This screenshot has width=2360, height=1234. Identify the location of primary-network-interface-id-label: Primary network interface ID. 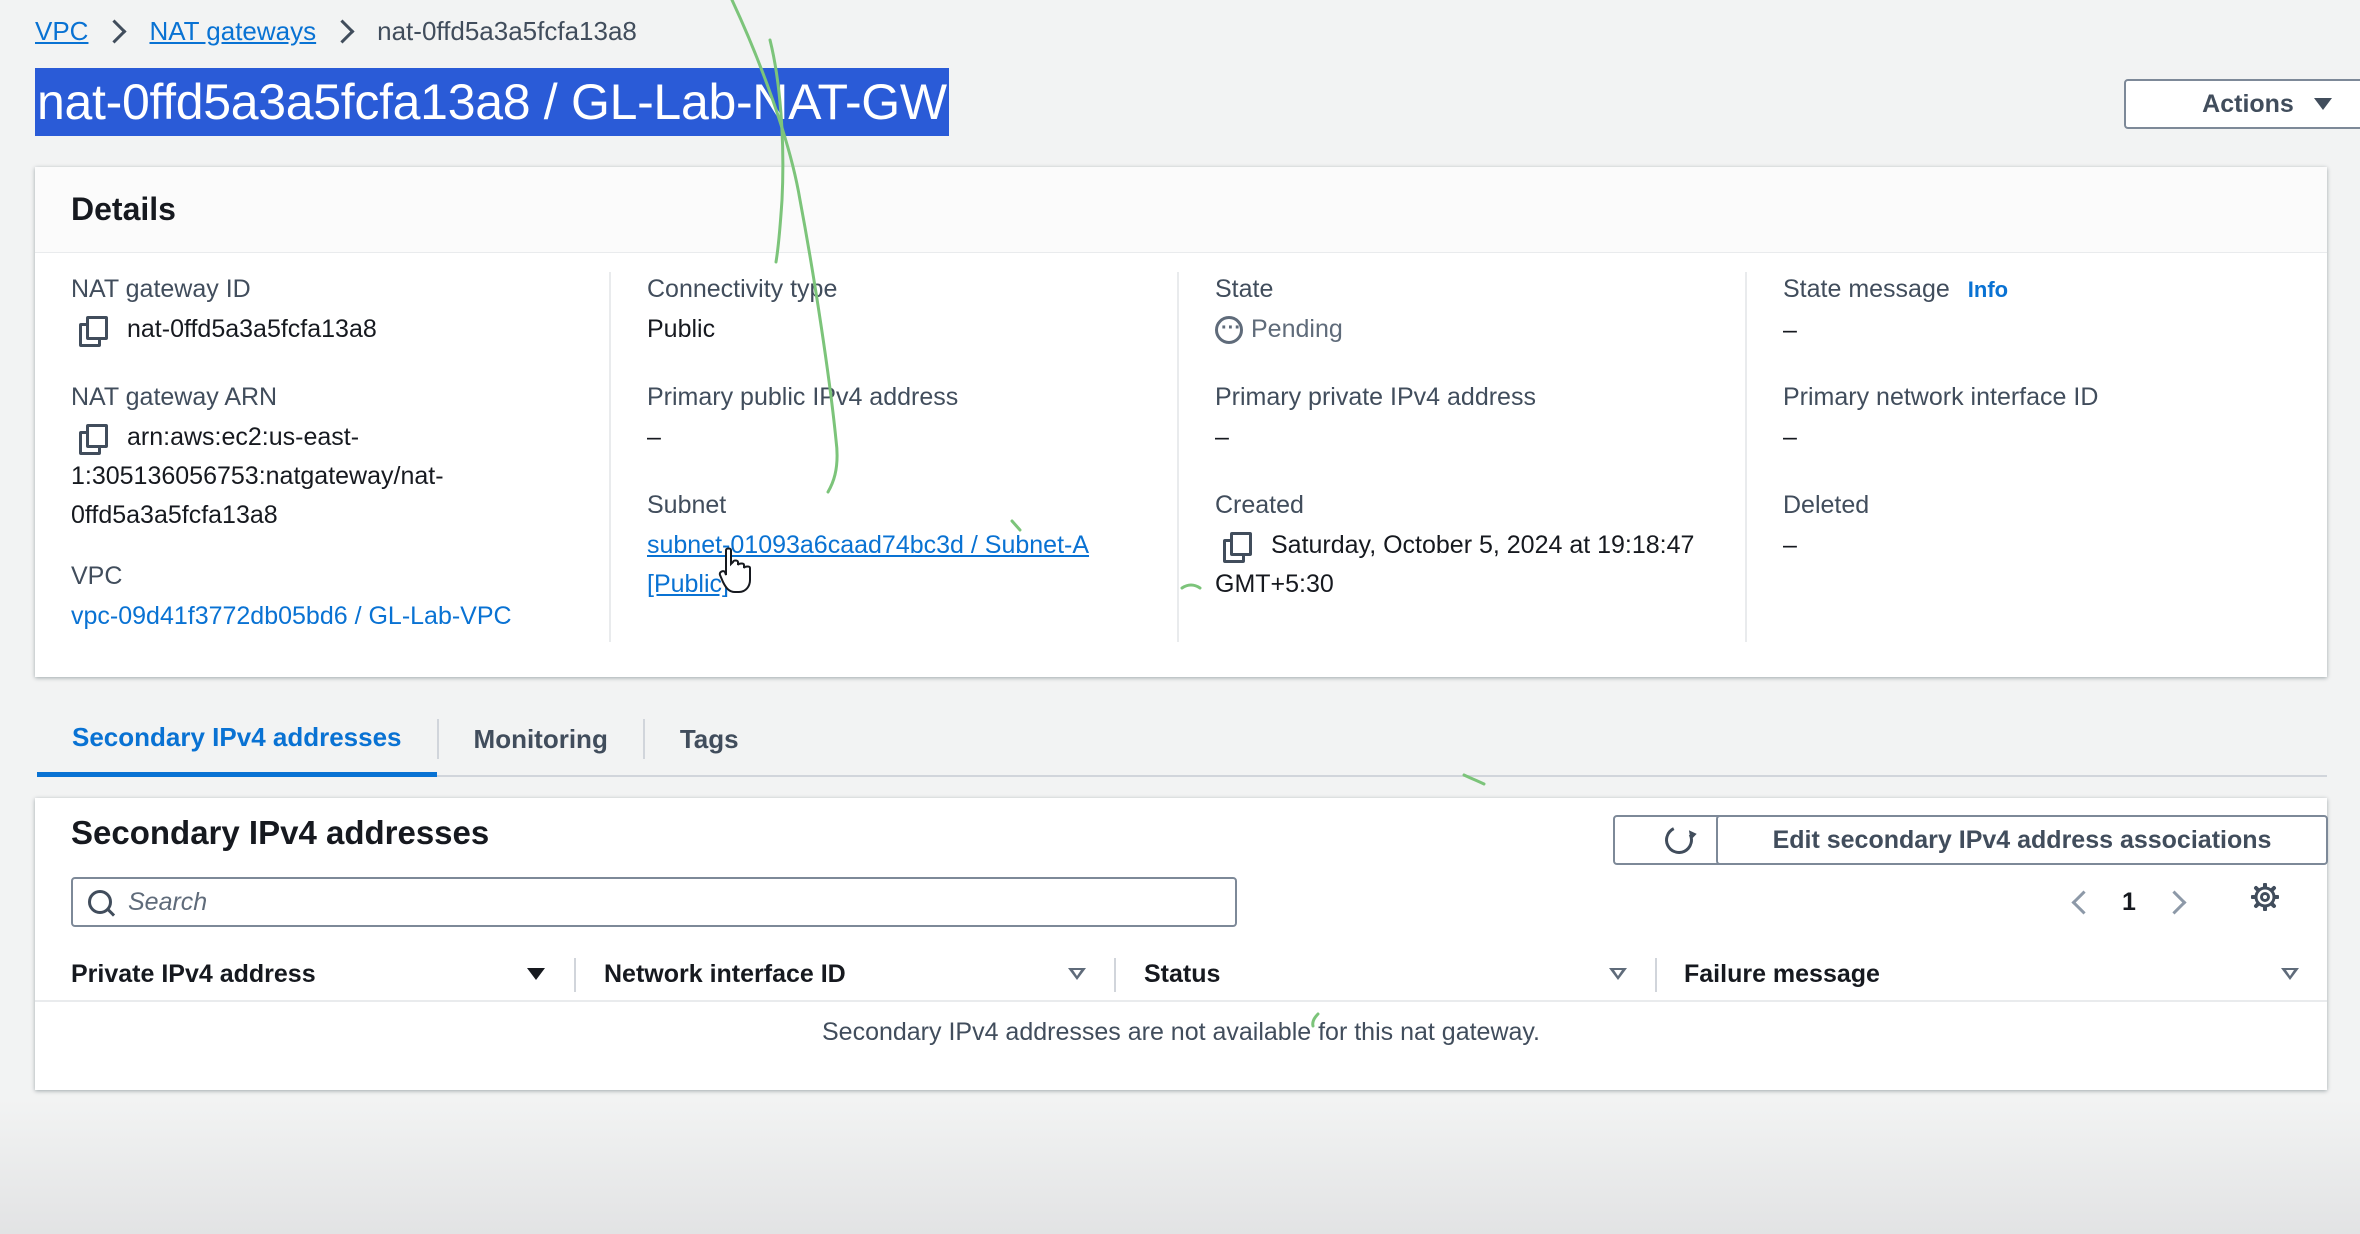
(1941, 397).